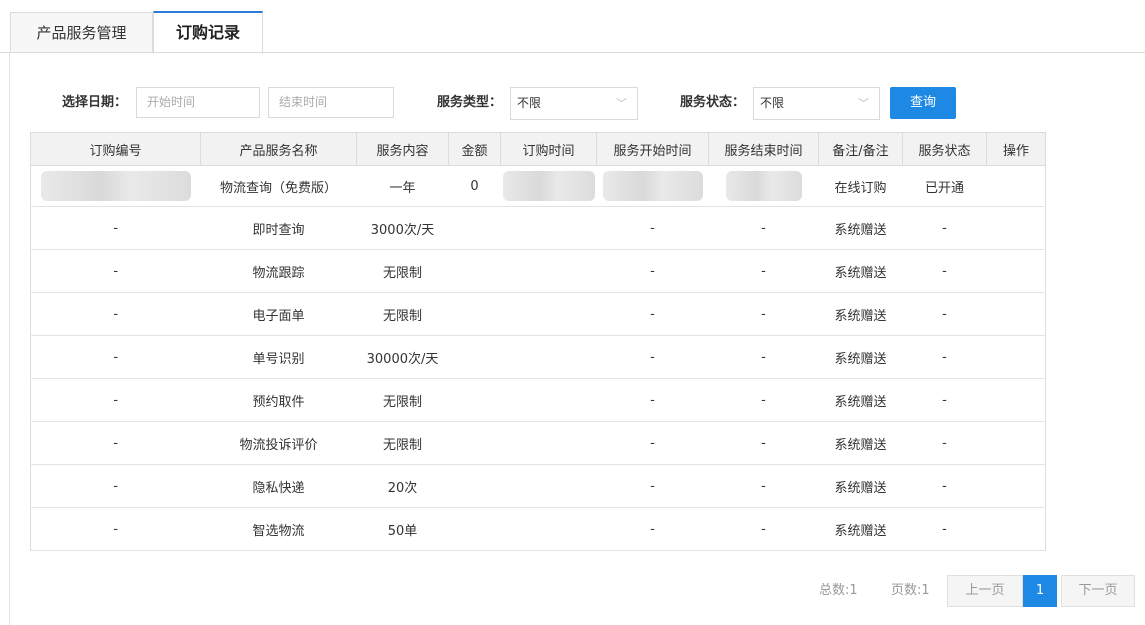 This screenshot has height=625, width=1145. I want to click on end-time-cell, so click(763, 186).